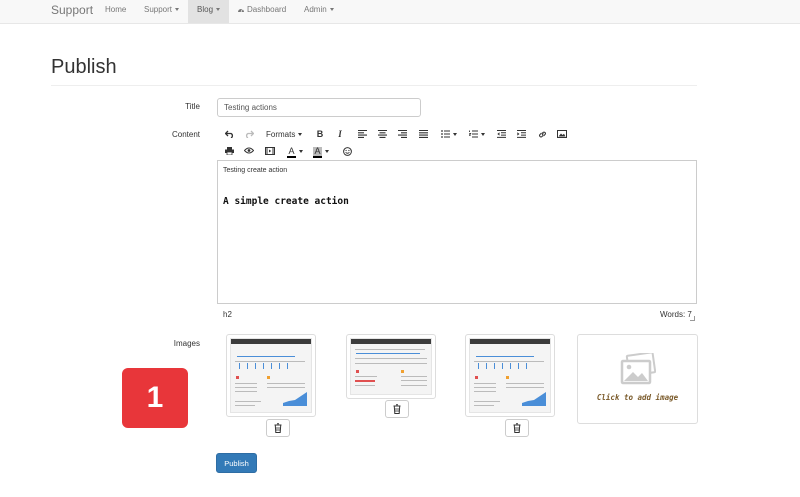  I want to click on nav-blog: Blog, so click(208, 11).